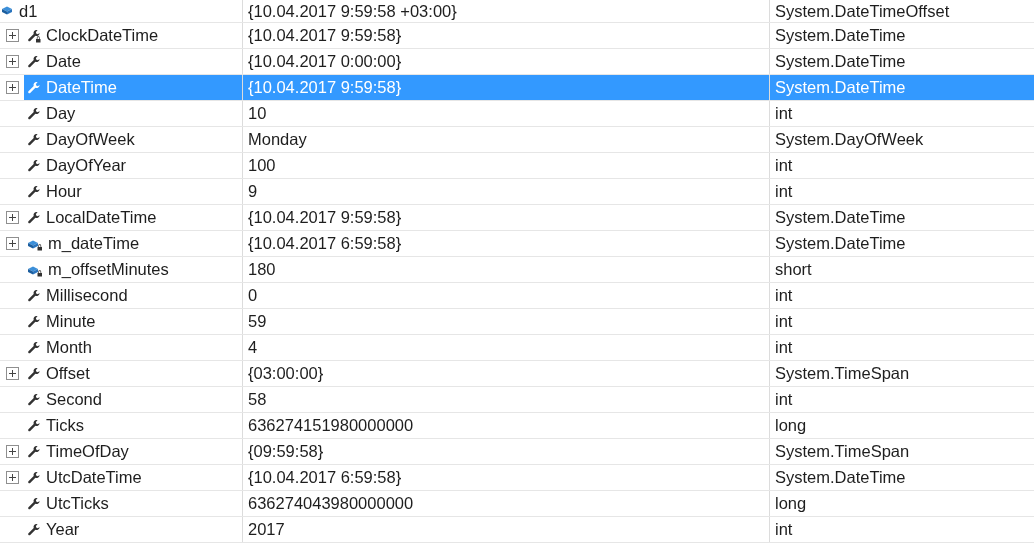 The image size is (1034, 551). I want to click on variable-value: 636274151980000000, so click(331, 426).